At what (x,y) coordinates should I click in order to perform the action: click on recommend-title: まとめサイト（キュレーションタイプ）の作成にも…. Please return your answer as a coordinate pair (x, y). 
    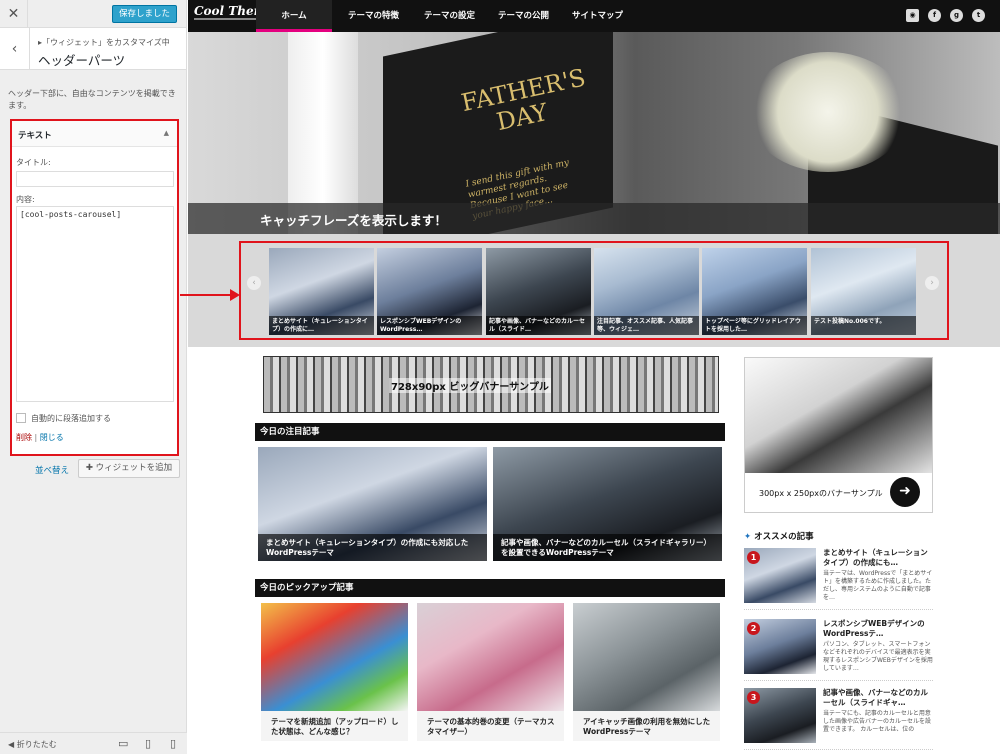
    Looking at the image, I should click on (878, 558).